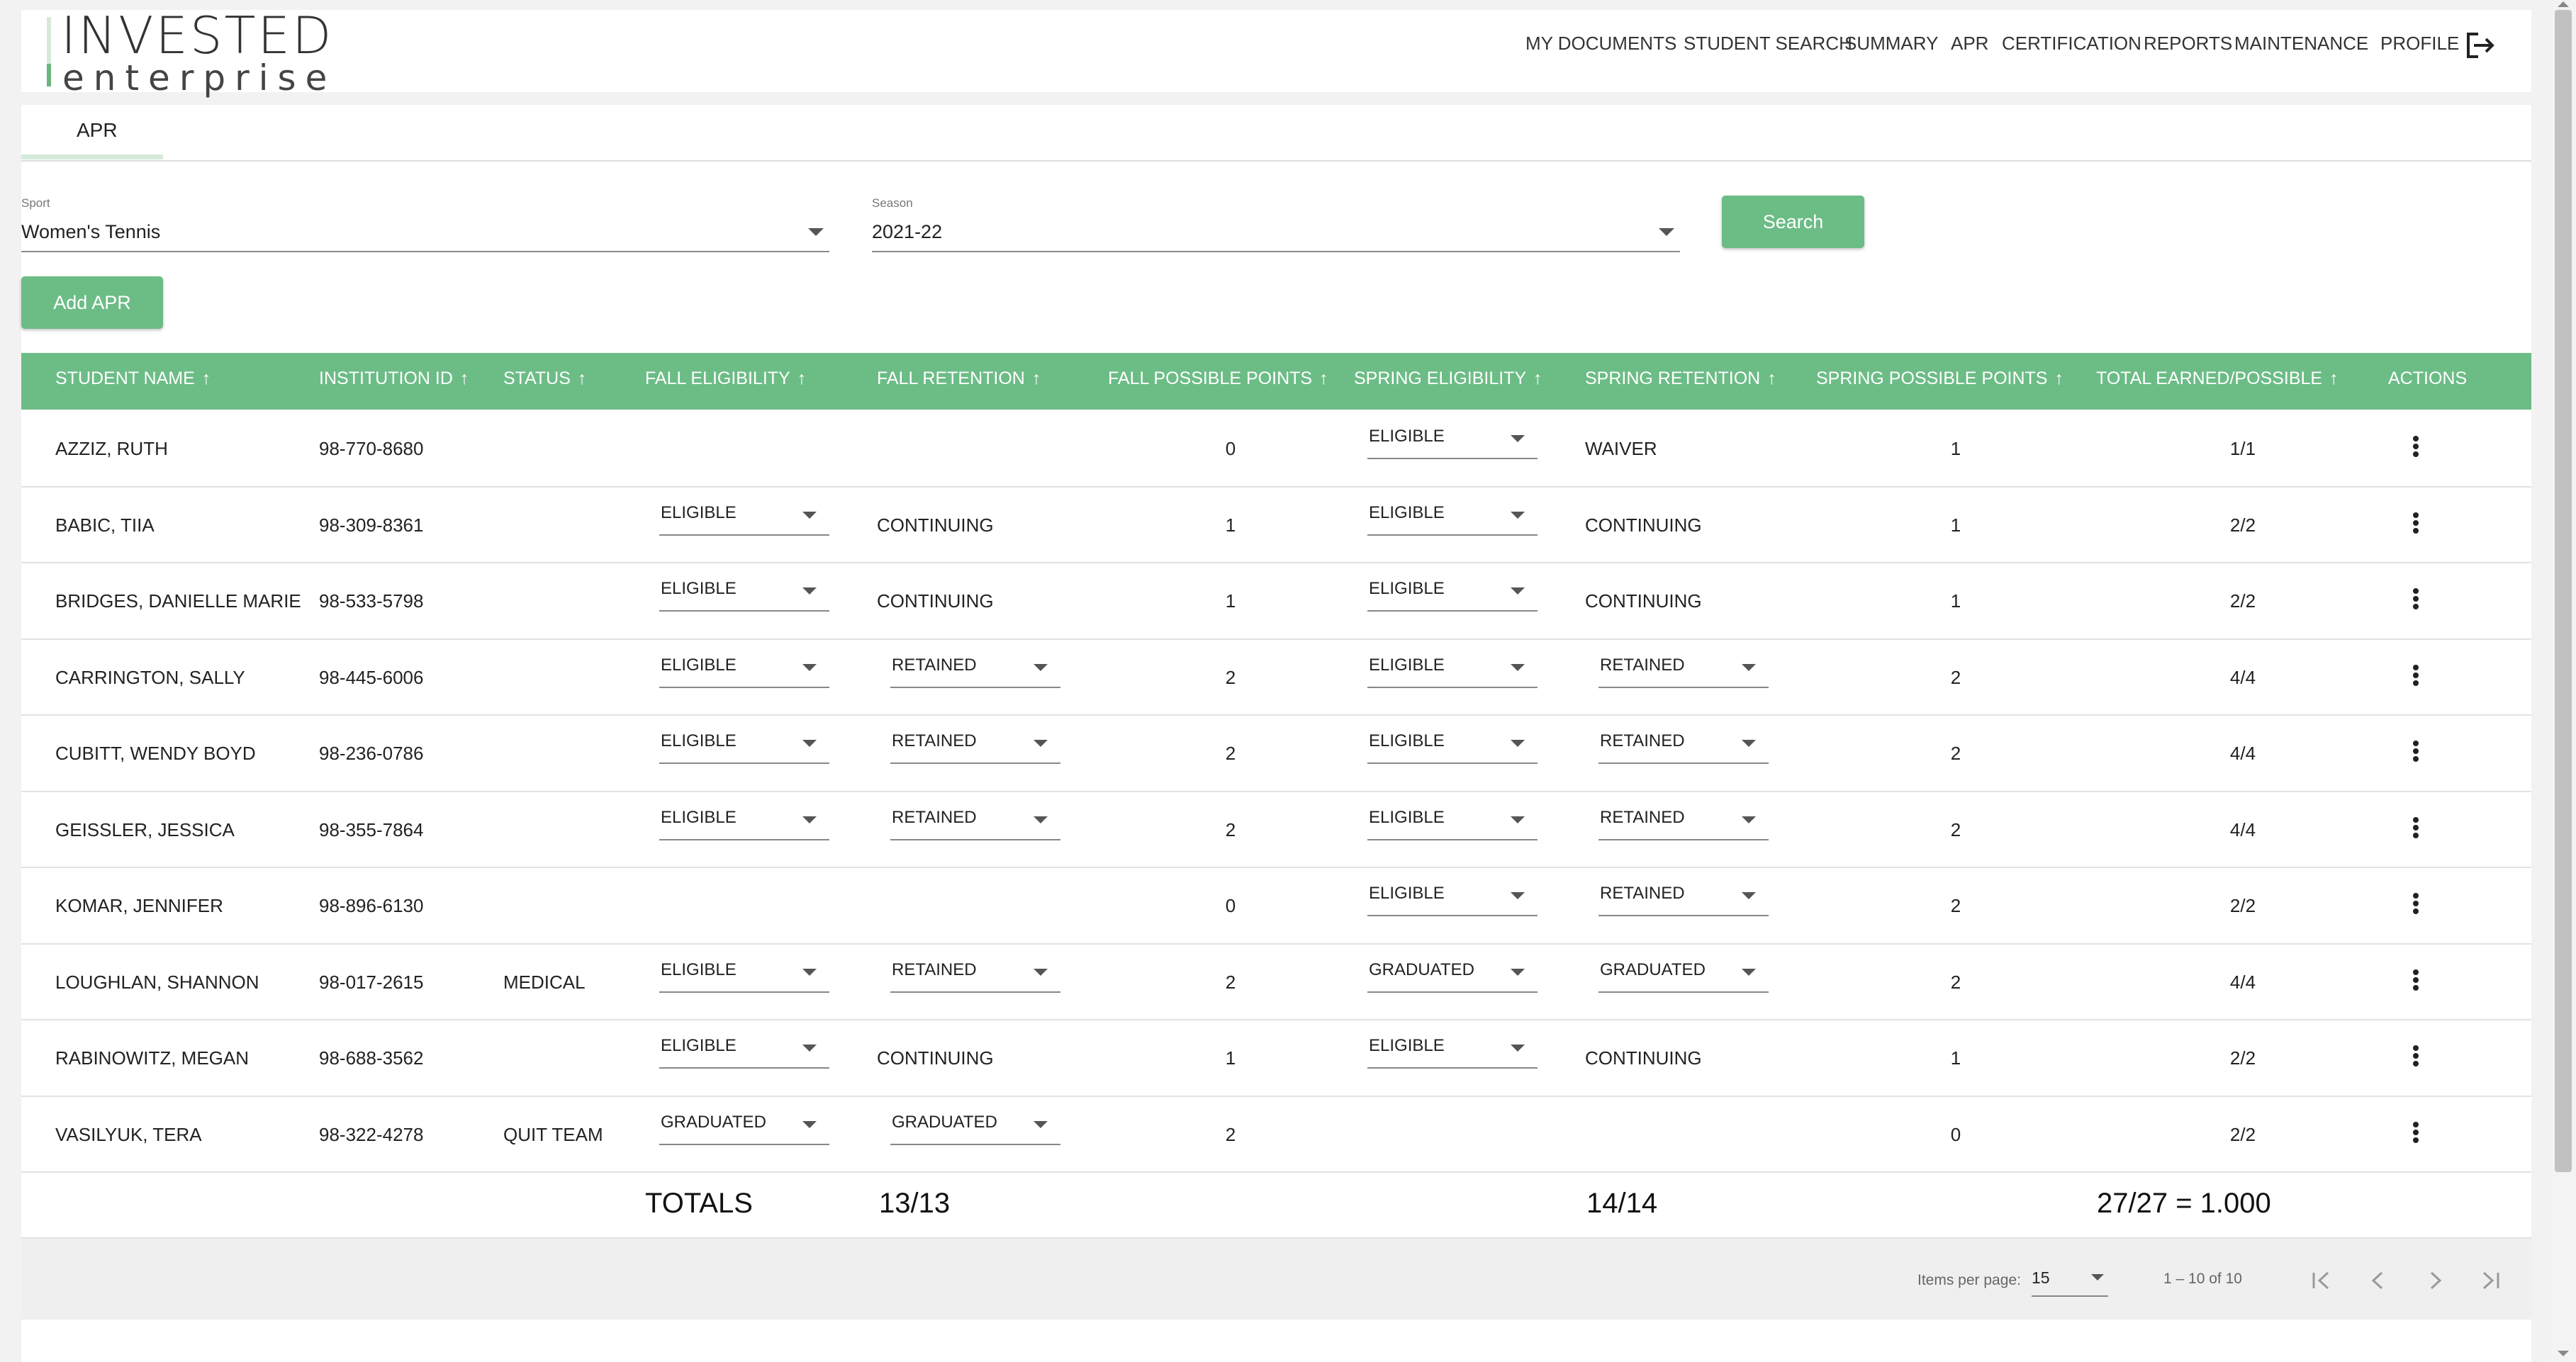  I want to click on search-button: Search, so click(1793, 222).